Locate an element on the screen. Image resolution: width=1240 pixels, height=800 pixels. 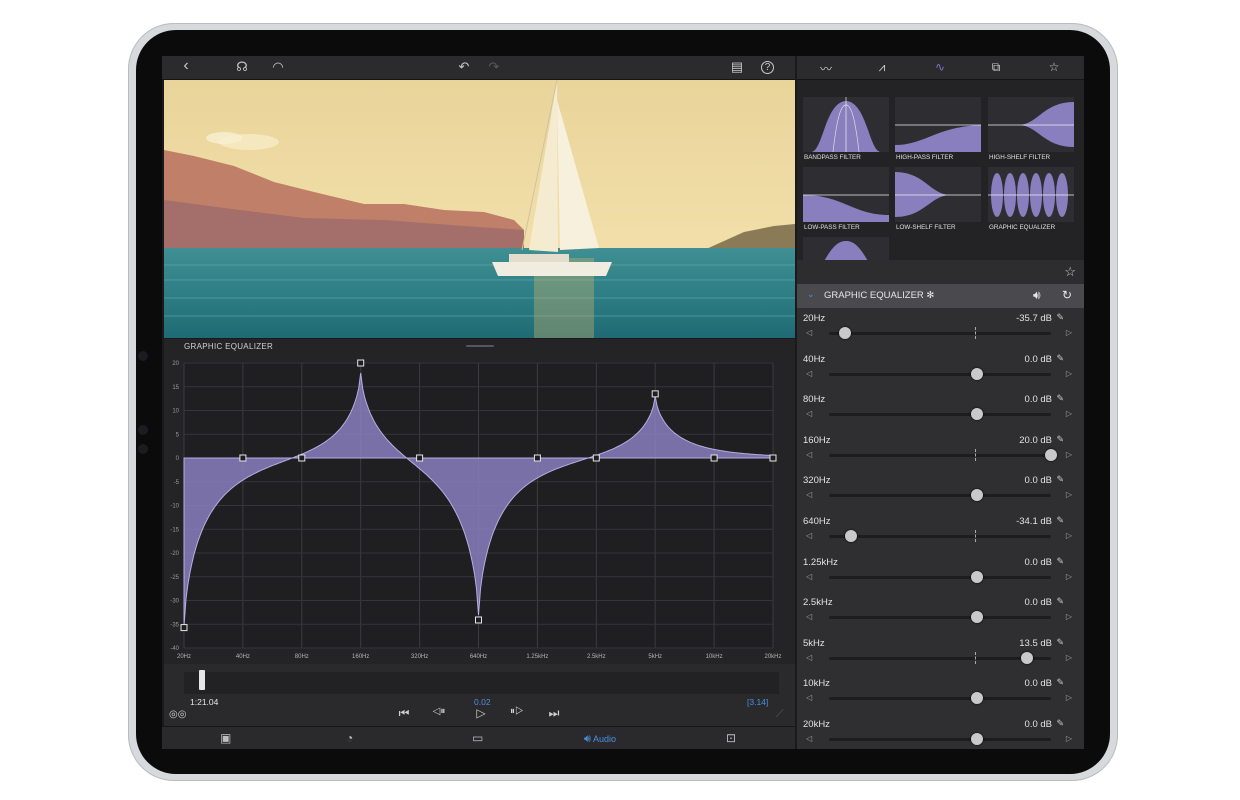
brush-icon: ⟋ is located at coordinates (780, 714).